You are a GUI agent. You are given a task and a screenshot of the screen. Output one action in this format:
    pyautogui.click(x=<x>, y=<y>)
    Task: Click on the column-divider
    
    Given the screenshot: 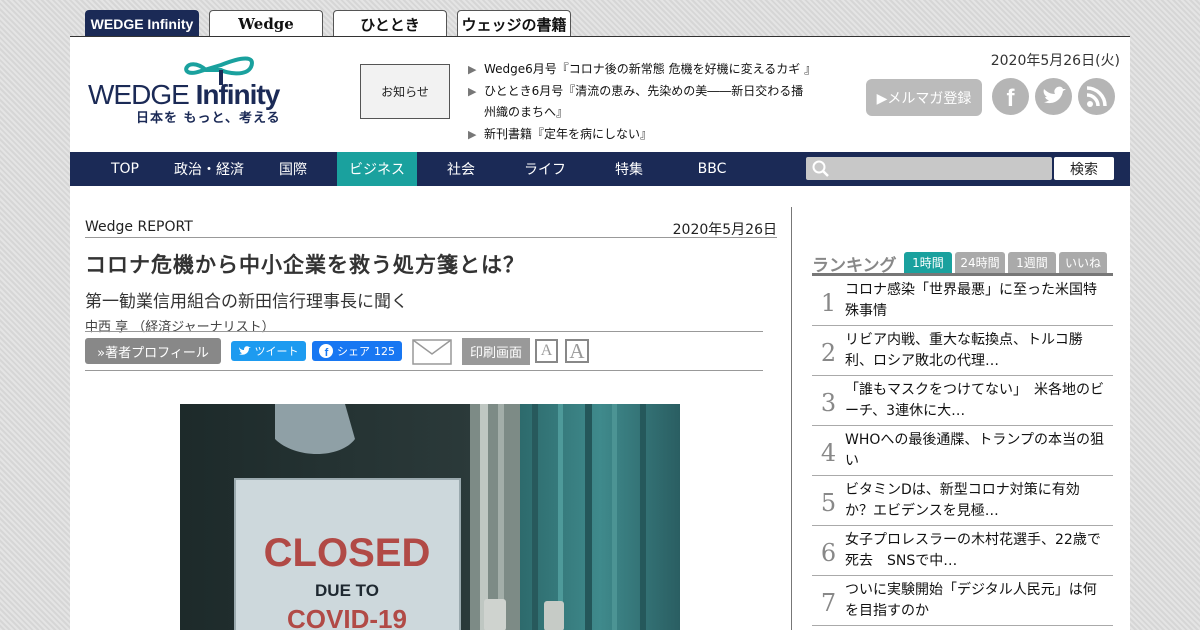 What is the action you would take?
    pyautogui.click(x=791, y=418)
    